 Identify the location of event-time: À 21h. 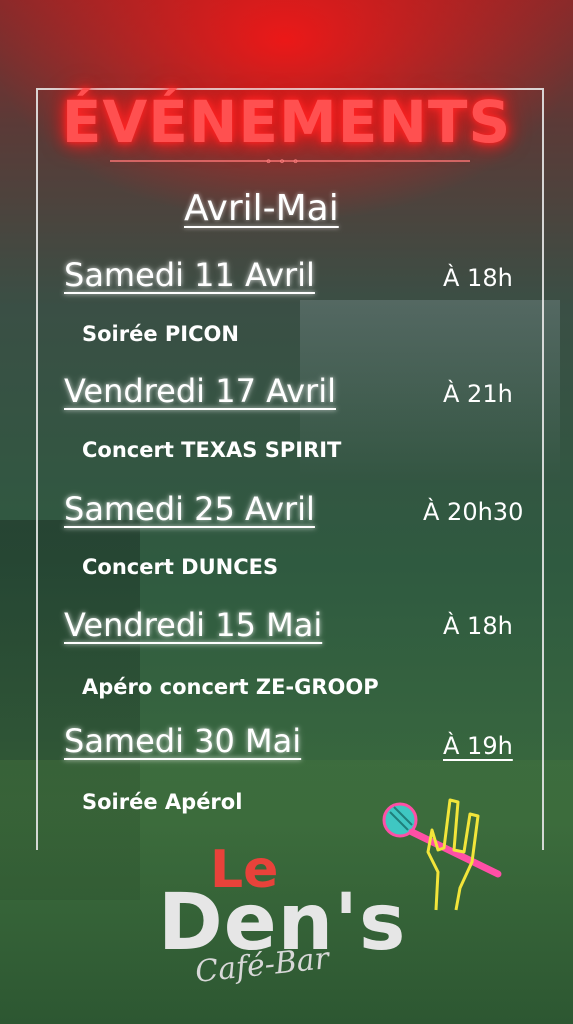
(478, 394).